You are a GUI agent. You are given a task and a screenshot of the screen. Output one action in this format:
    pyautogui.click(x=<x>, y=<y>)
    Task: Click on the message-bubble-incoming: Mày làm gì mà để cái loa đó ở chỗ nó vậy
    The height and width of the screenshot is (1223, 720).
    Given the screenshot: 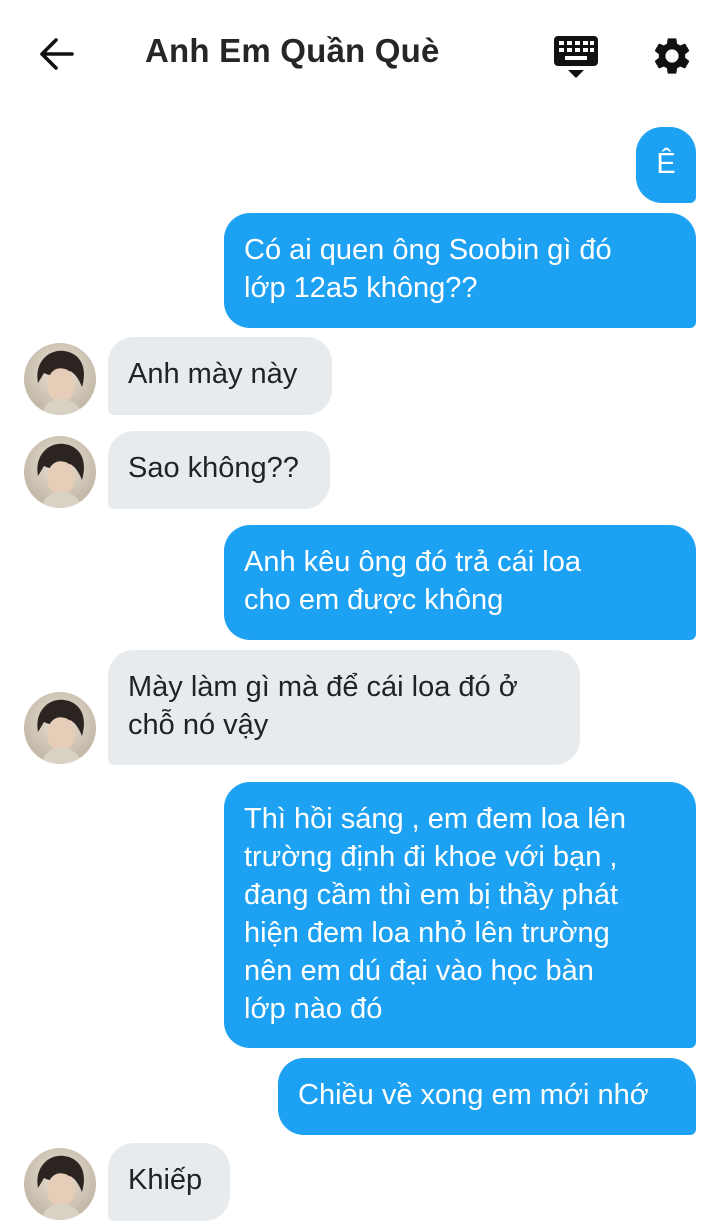 What is the action you would take?
    pyautogui.click(x=344, y=707)
    